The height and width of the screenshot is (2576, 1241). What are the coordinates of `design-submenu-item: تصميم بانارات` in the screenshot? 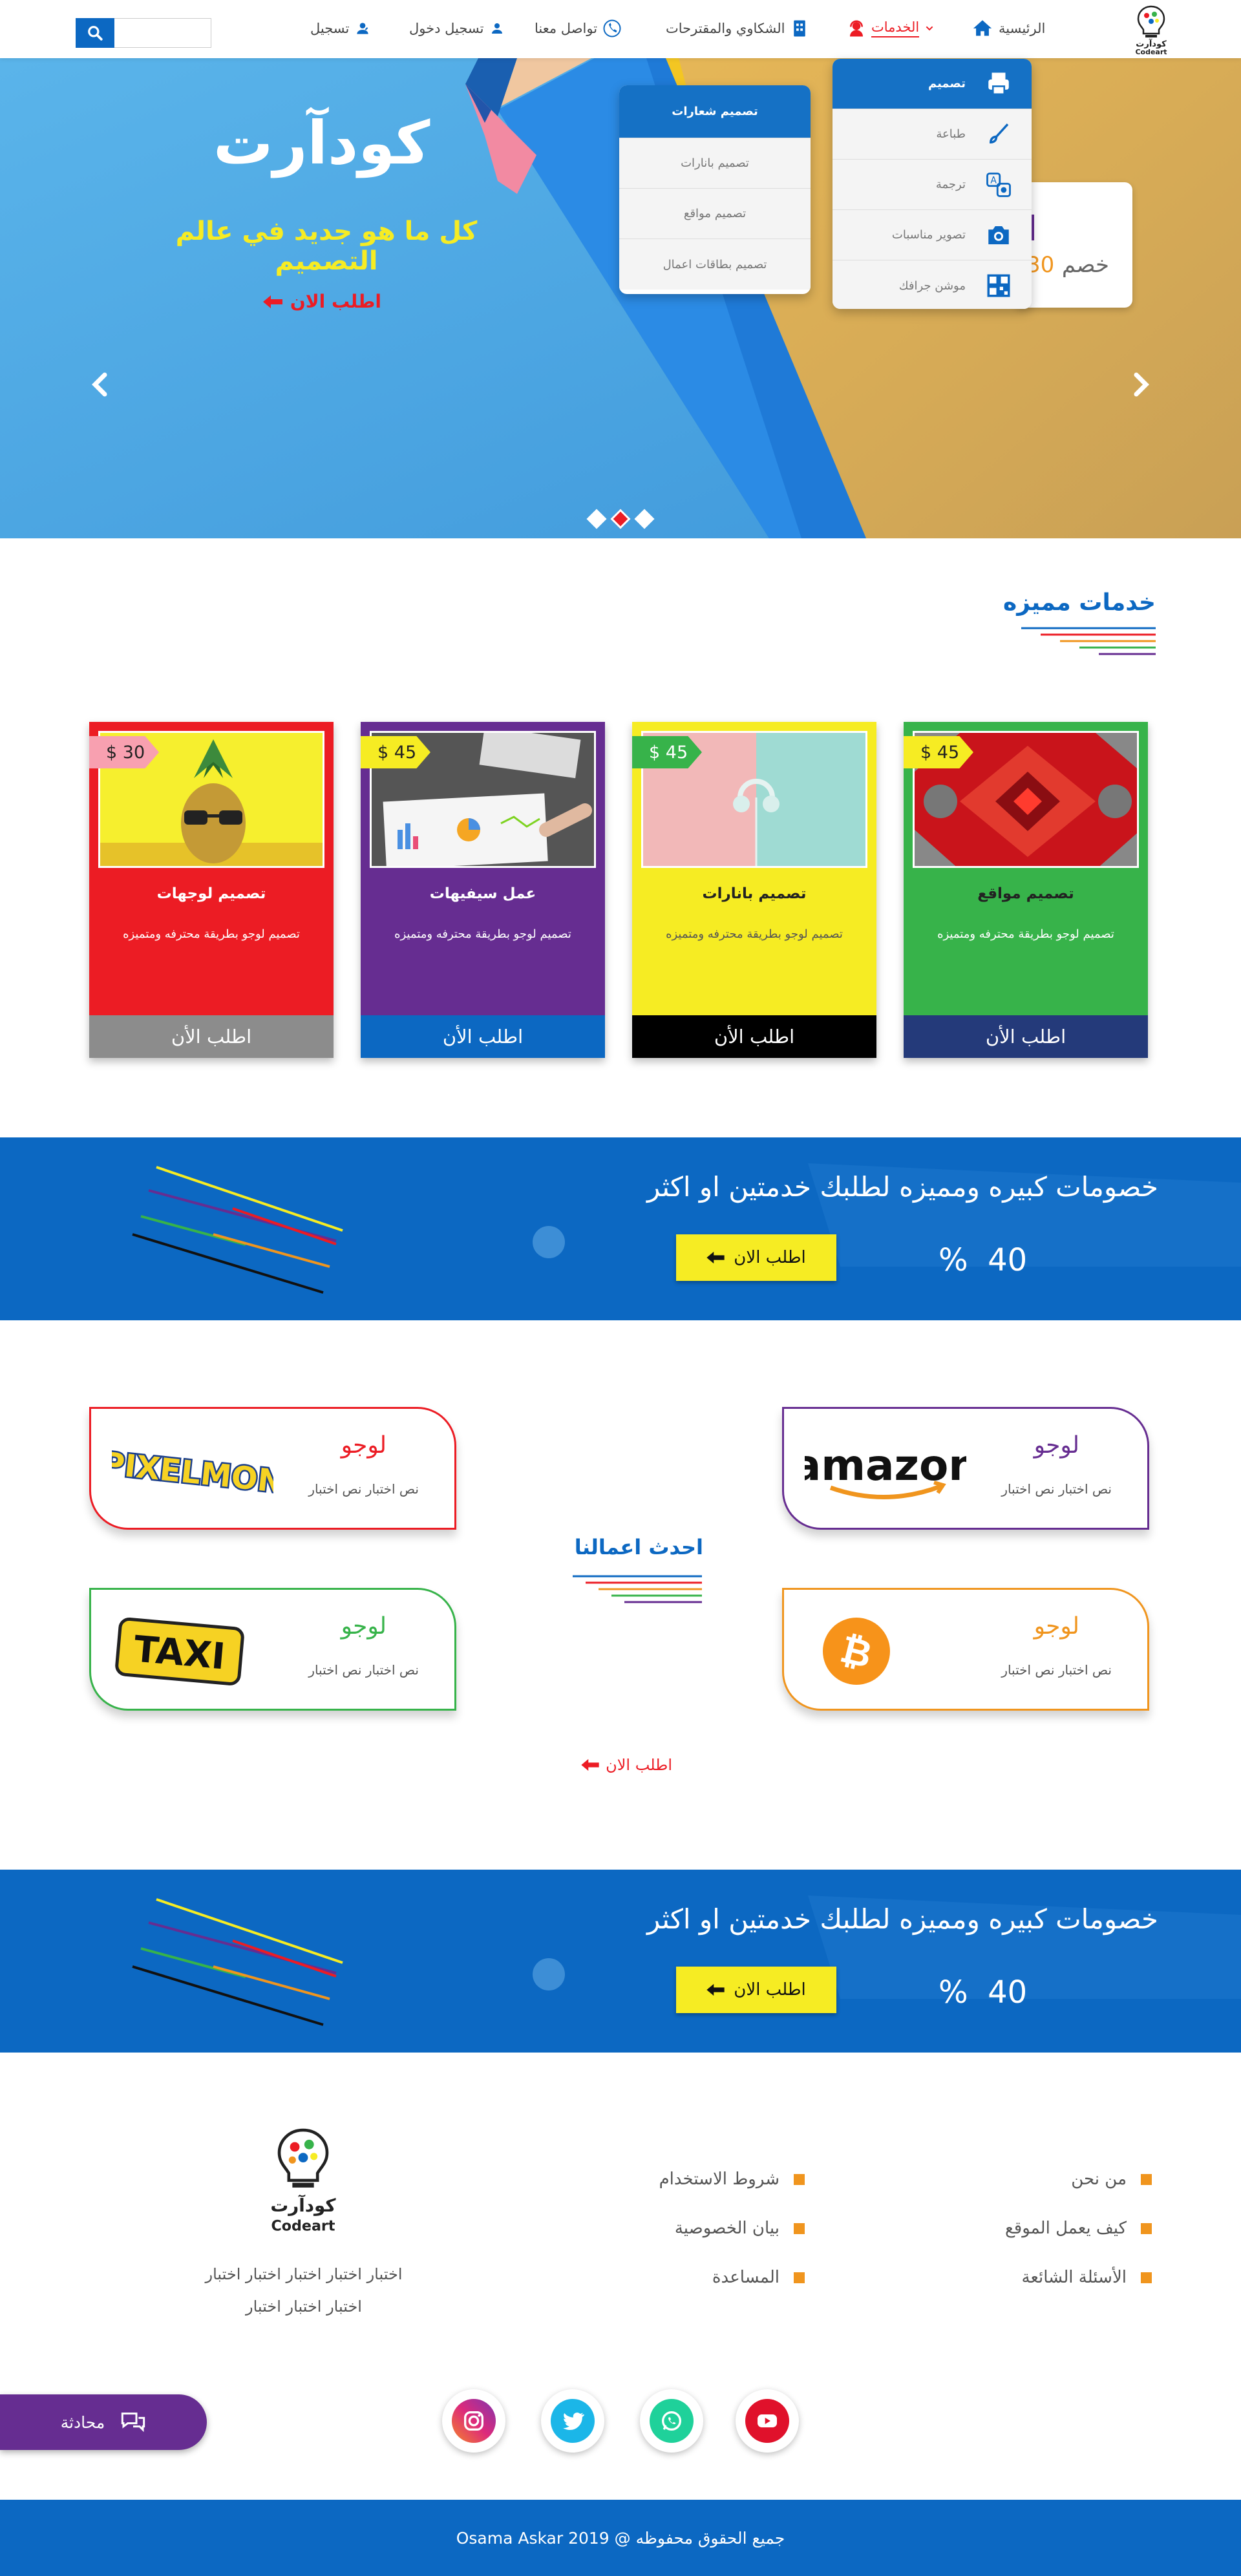 It's located at (715, 163).